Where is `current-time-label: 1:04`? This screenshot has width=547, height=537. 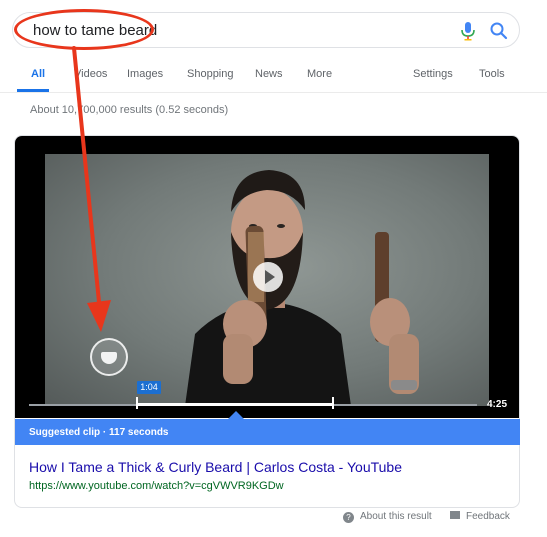
current-time-label: 1:04 is located at coordinates (149, 387).